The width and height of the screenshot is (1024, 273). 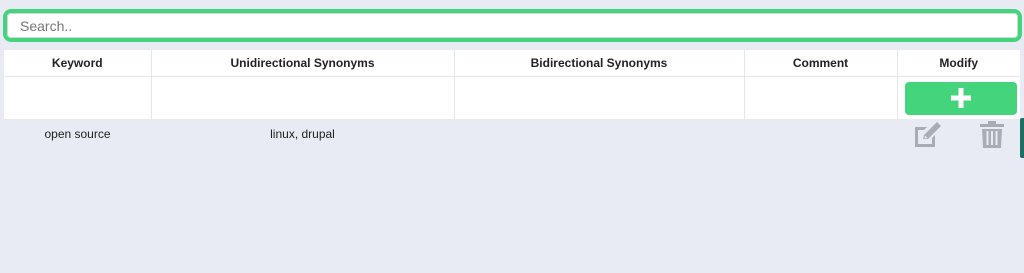 I want to click on header-keyword: Keyword, so click(x=78, y=63).